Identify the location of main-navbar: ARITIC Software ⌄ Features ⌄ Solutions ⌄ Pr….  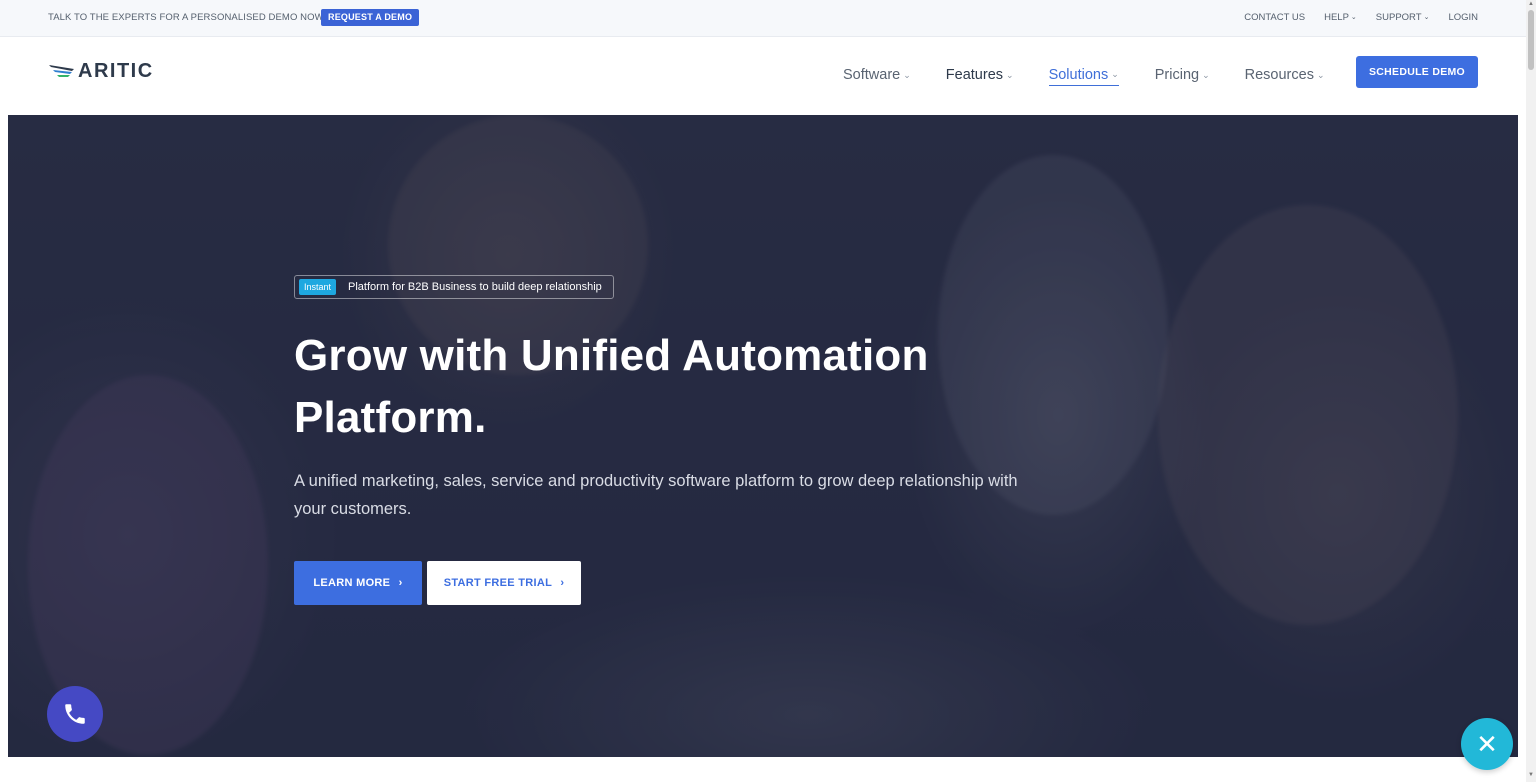
(768, 76).